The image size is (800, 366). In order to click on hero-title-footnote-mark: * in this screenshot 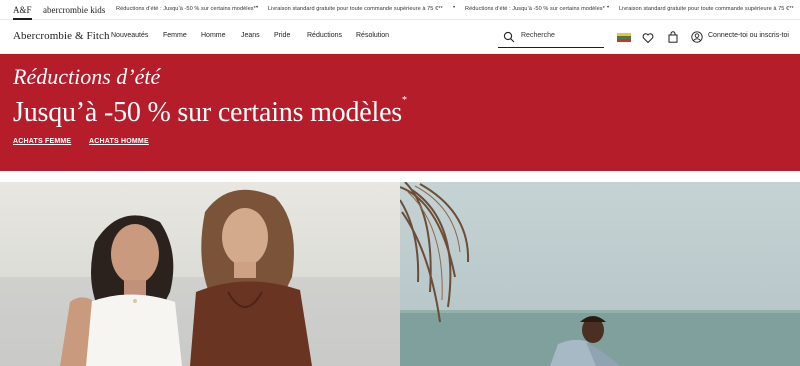, I will do `click(404, 100)`.